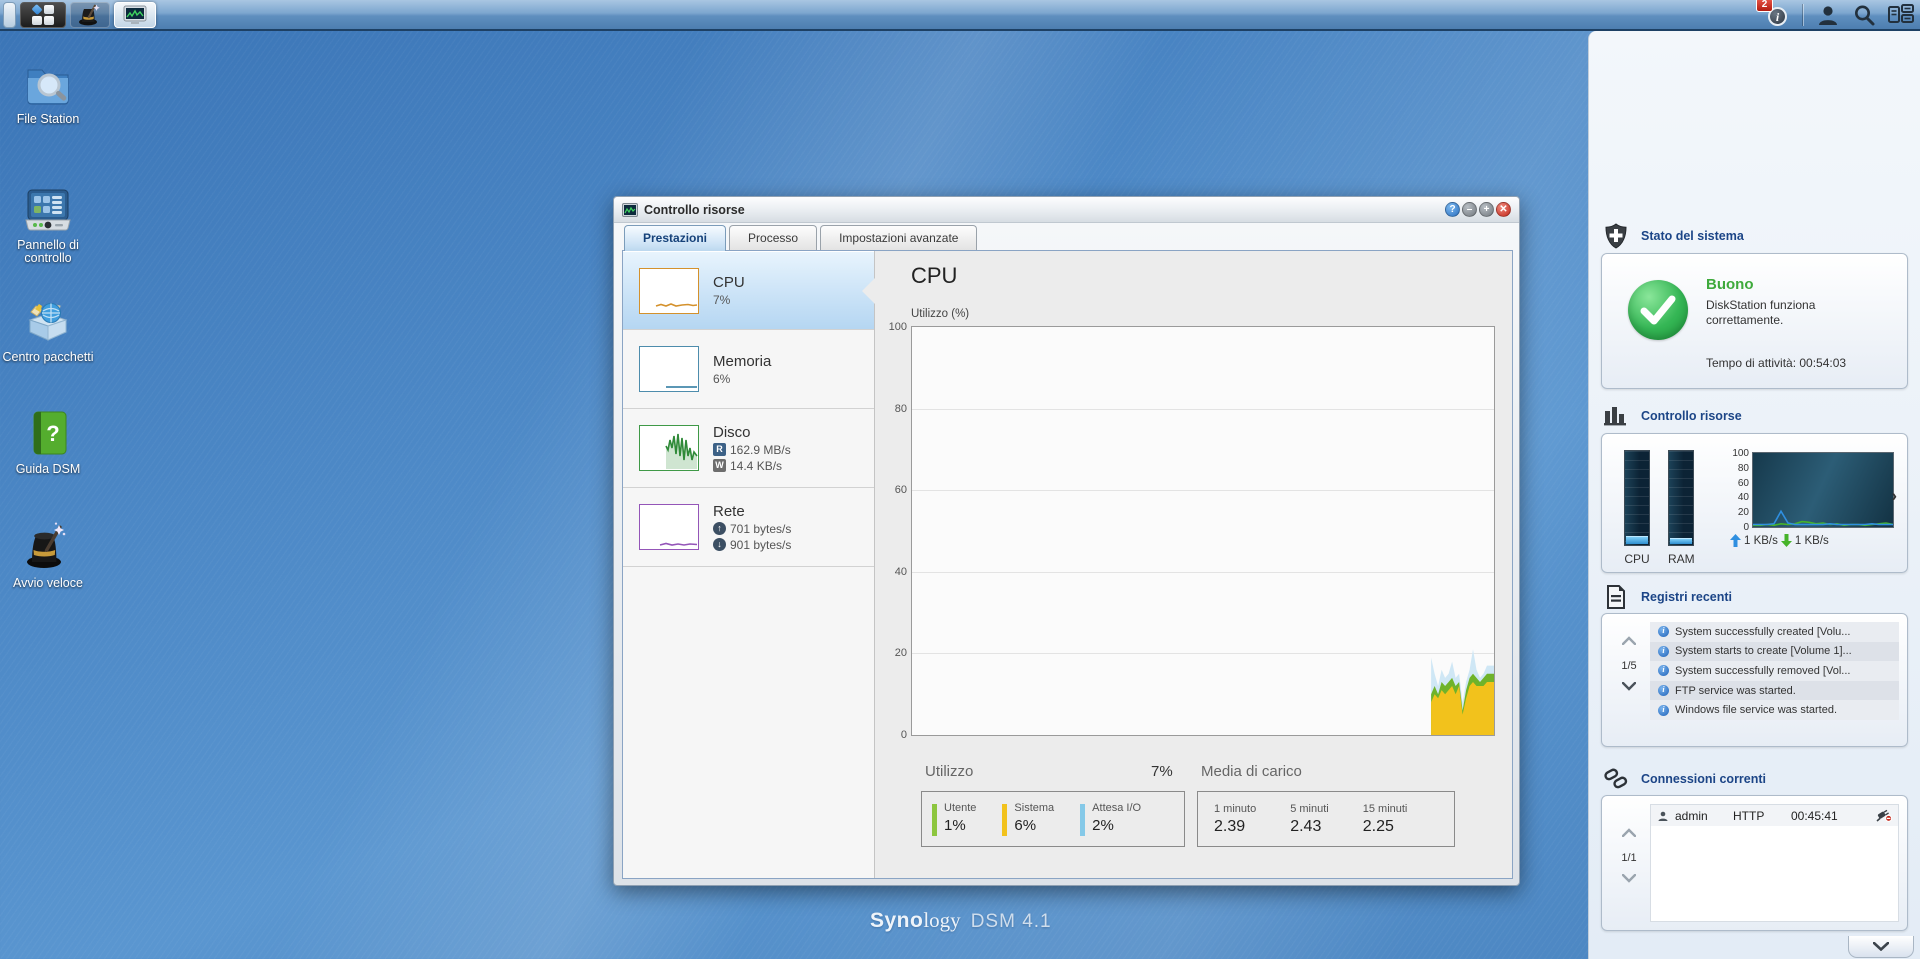 This screenshot has height=959, width=1920. I want to click on widget-next-chevron: ›, so click(1894, 496).